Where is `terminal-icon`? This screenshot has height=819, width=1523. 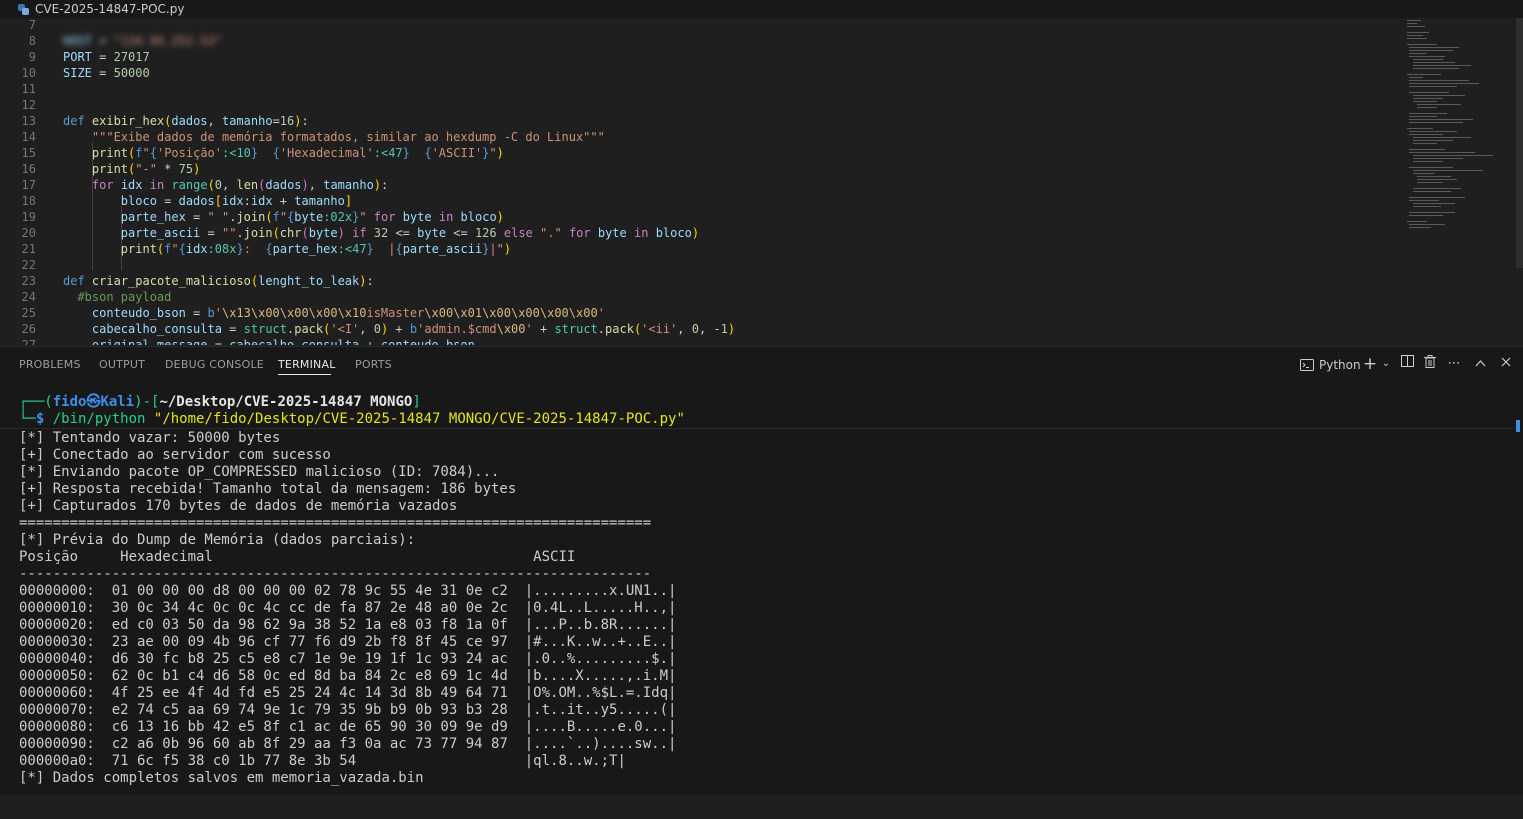 terminal-icon is located at coordinates (1307, 365).